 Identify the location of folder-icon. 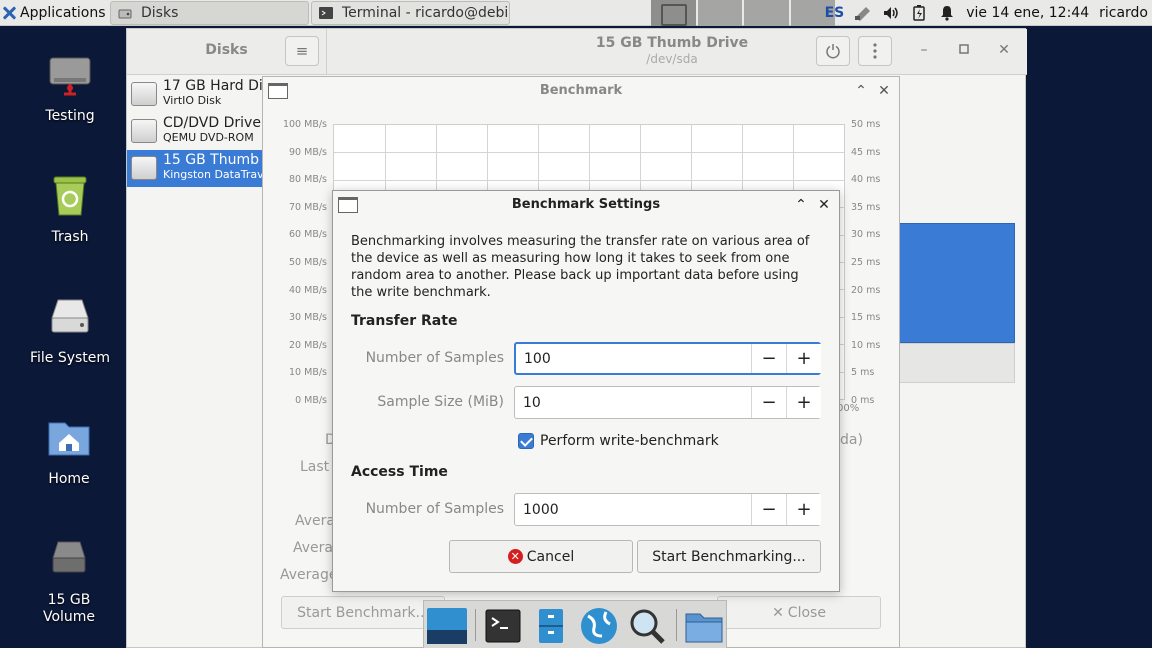
(704, 626).